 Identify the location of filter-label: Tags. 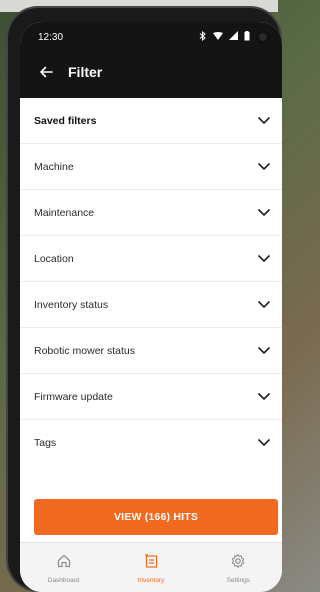
(45, 442).